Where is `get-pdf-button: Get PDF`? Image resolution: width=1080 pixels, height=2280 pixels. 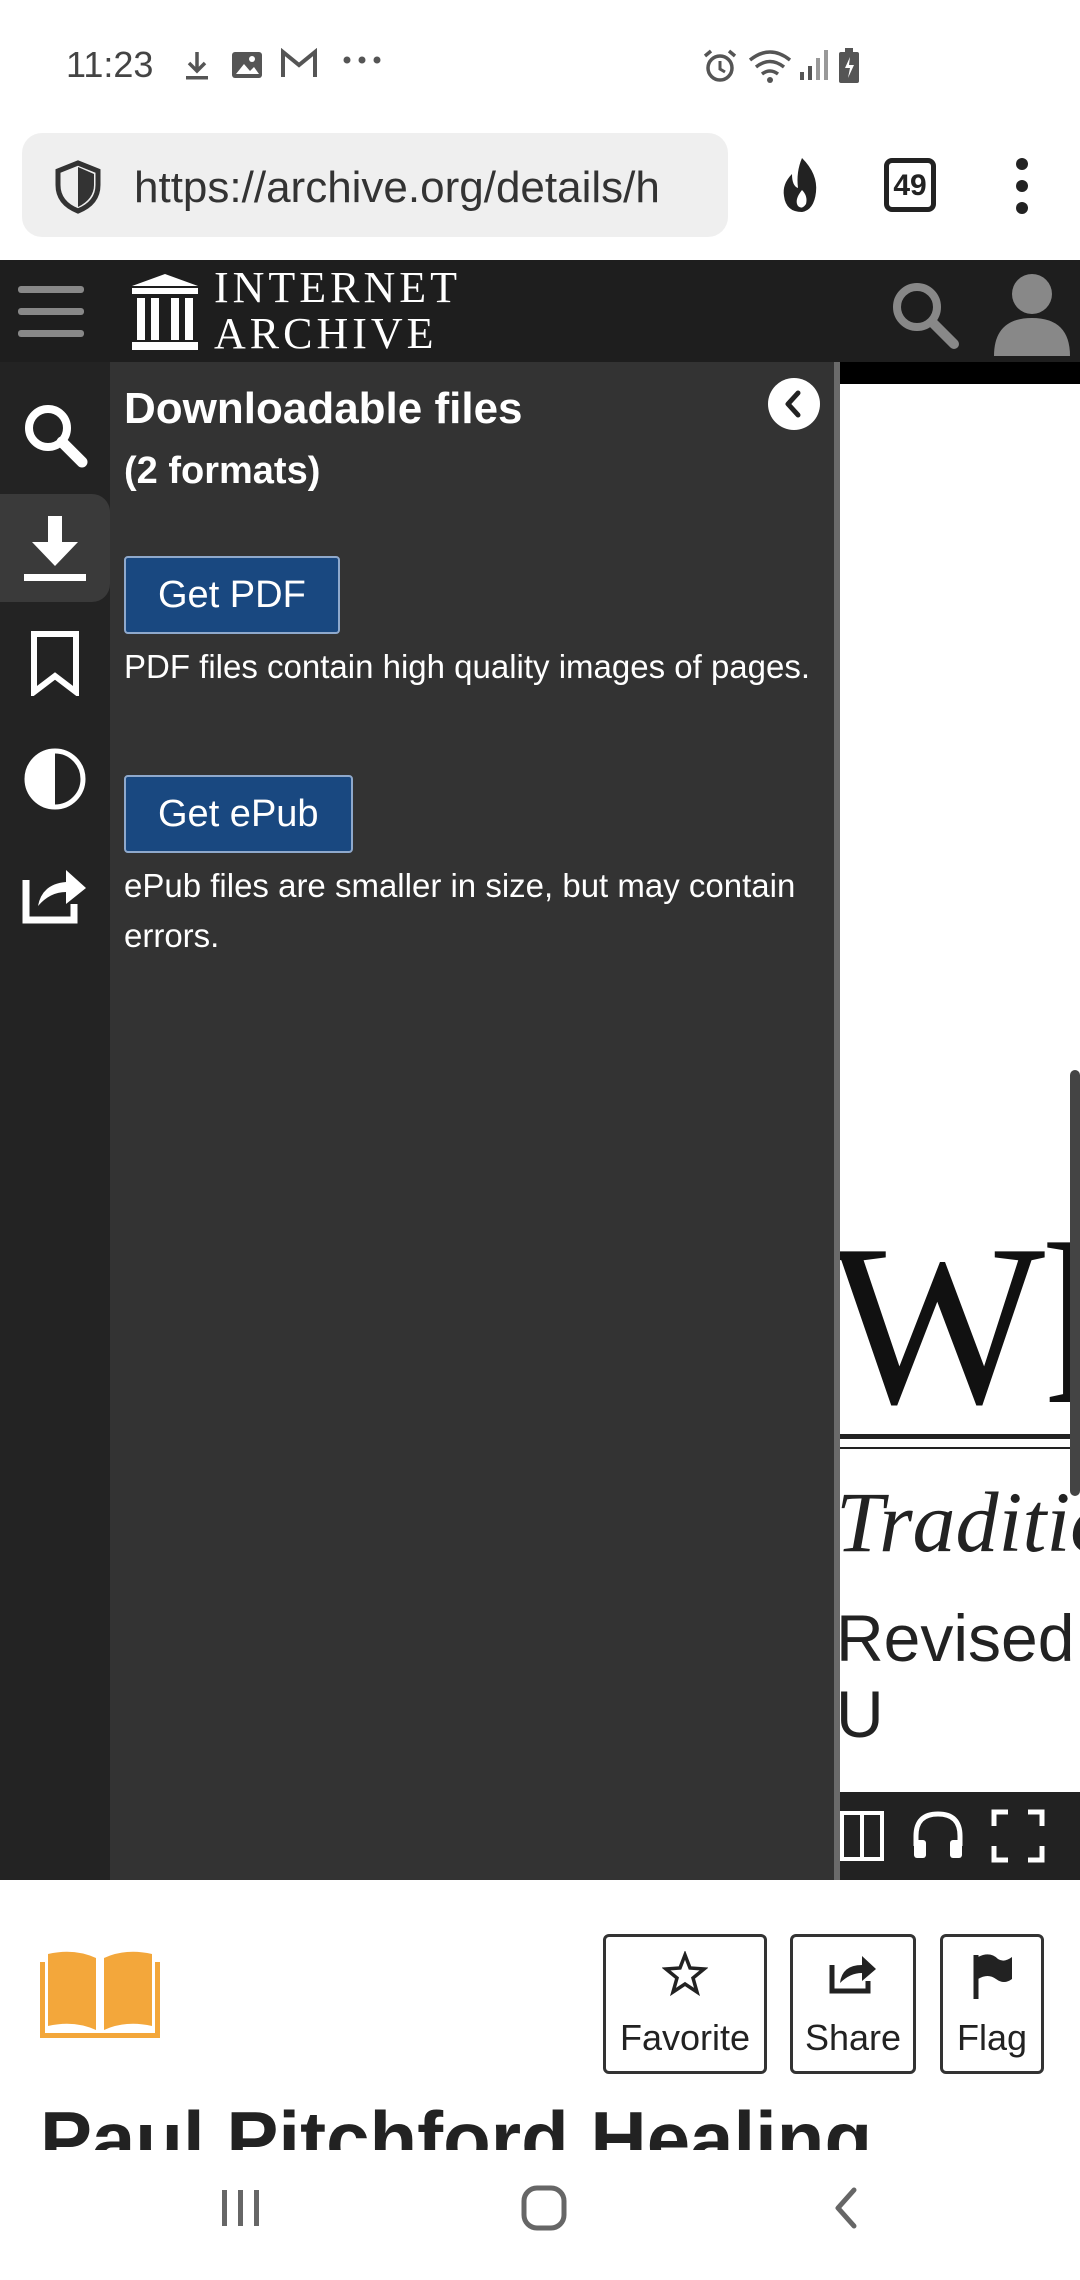 get-pdf-button: Get PDF is located at coordinates (232, 595).